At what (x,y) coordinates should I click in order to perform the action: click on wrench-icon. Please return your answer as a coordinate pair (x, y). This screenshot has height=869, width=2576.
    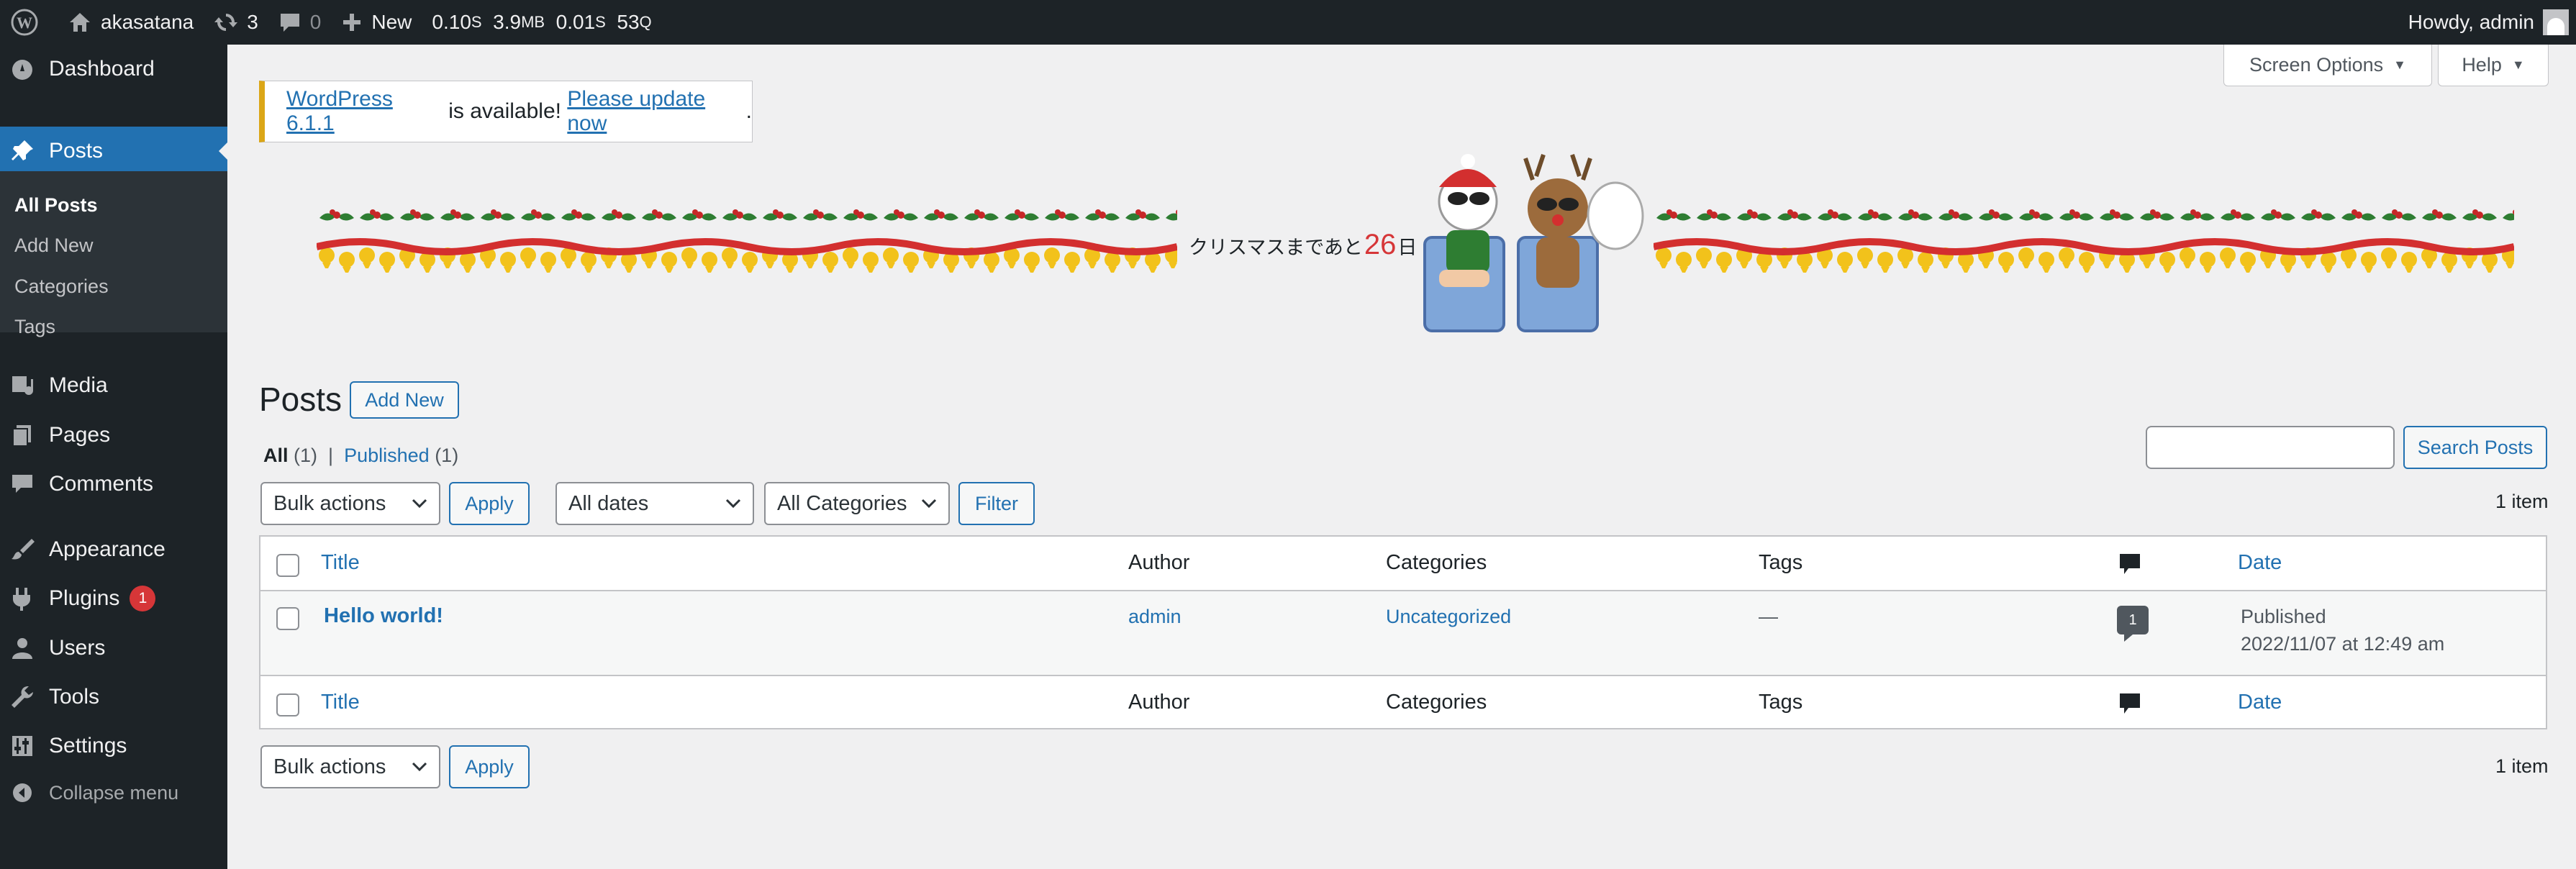
    Looking at the image, I should click on (22, 697).